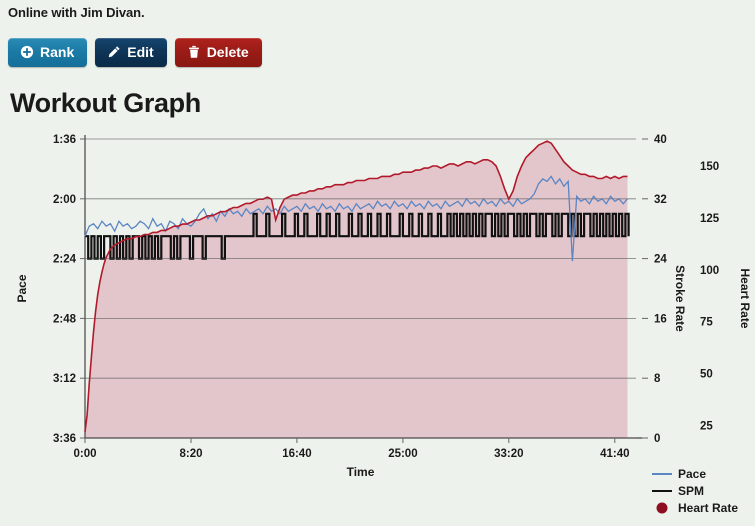  What do you see at coordinates (706, 375) in the screenshot?
I see `heart-rate-tick-label: 50` at bounding box center [706, 375].